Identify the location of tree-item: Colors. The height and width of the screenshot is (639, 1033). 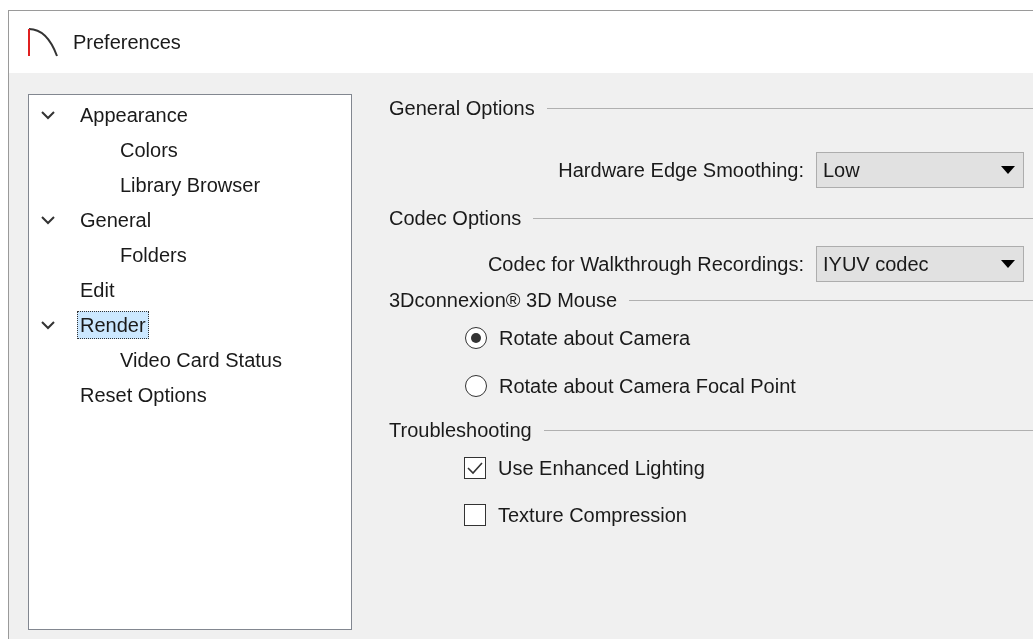
(149, 149).